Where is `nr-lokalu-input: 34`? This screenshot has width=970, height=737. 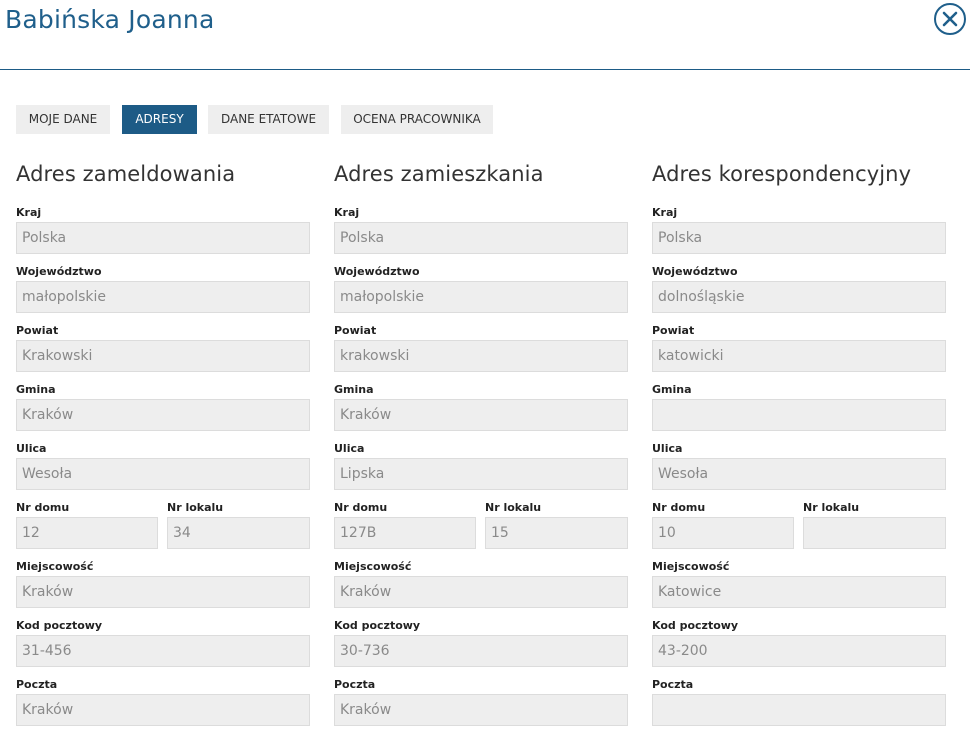
nr-lokalu-input: 34 is located at coordinates (238, 533).